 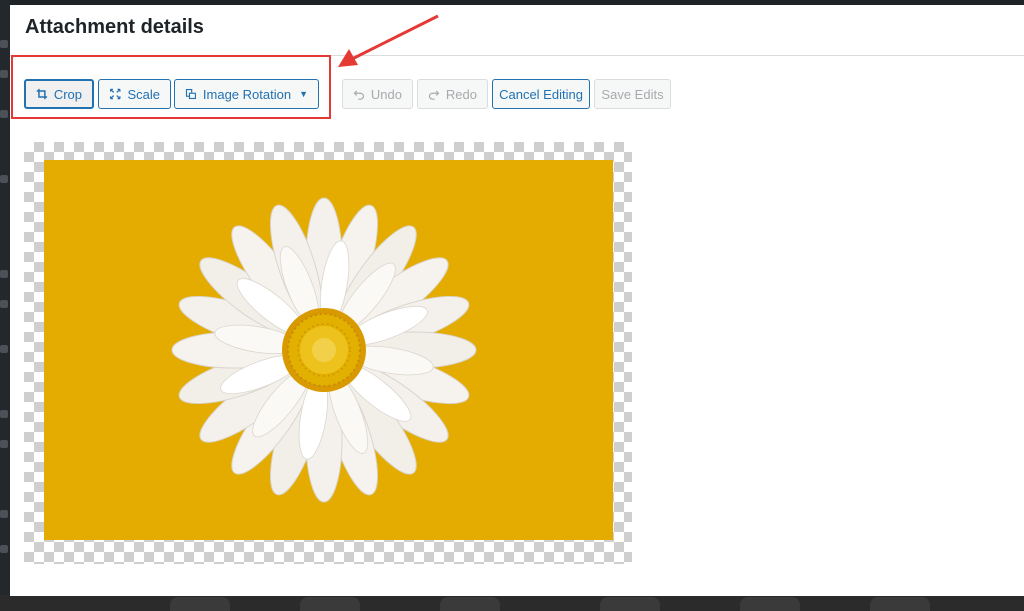 I want to click on background-media-grid, so click(x=512, y=603).